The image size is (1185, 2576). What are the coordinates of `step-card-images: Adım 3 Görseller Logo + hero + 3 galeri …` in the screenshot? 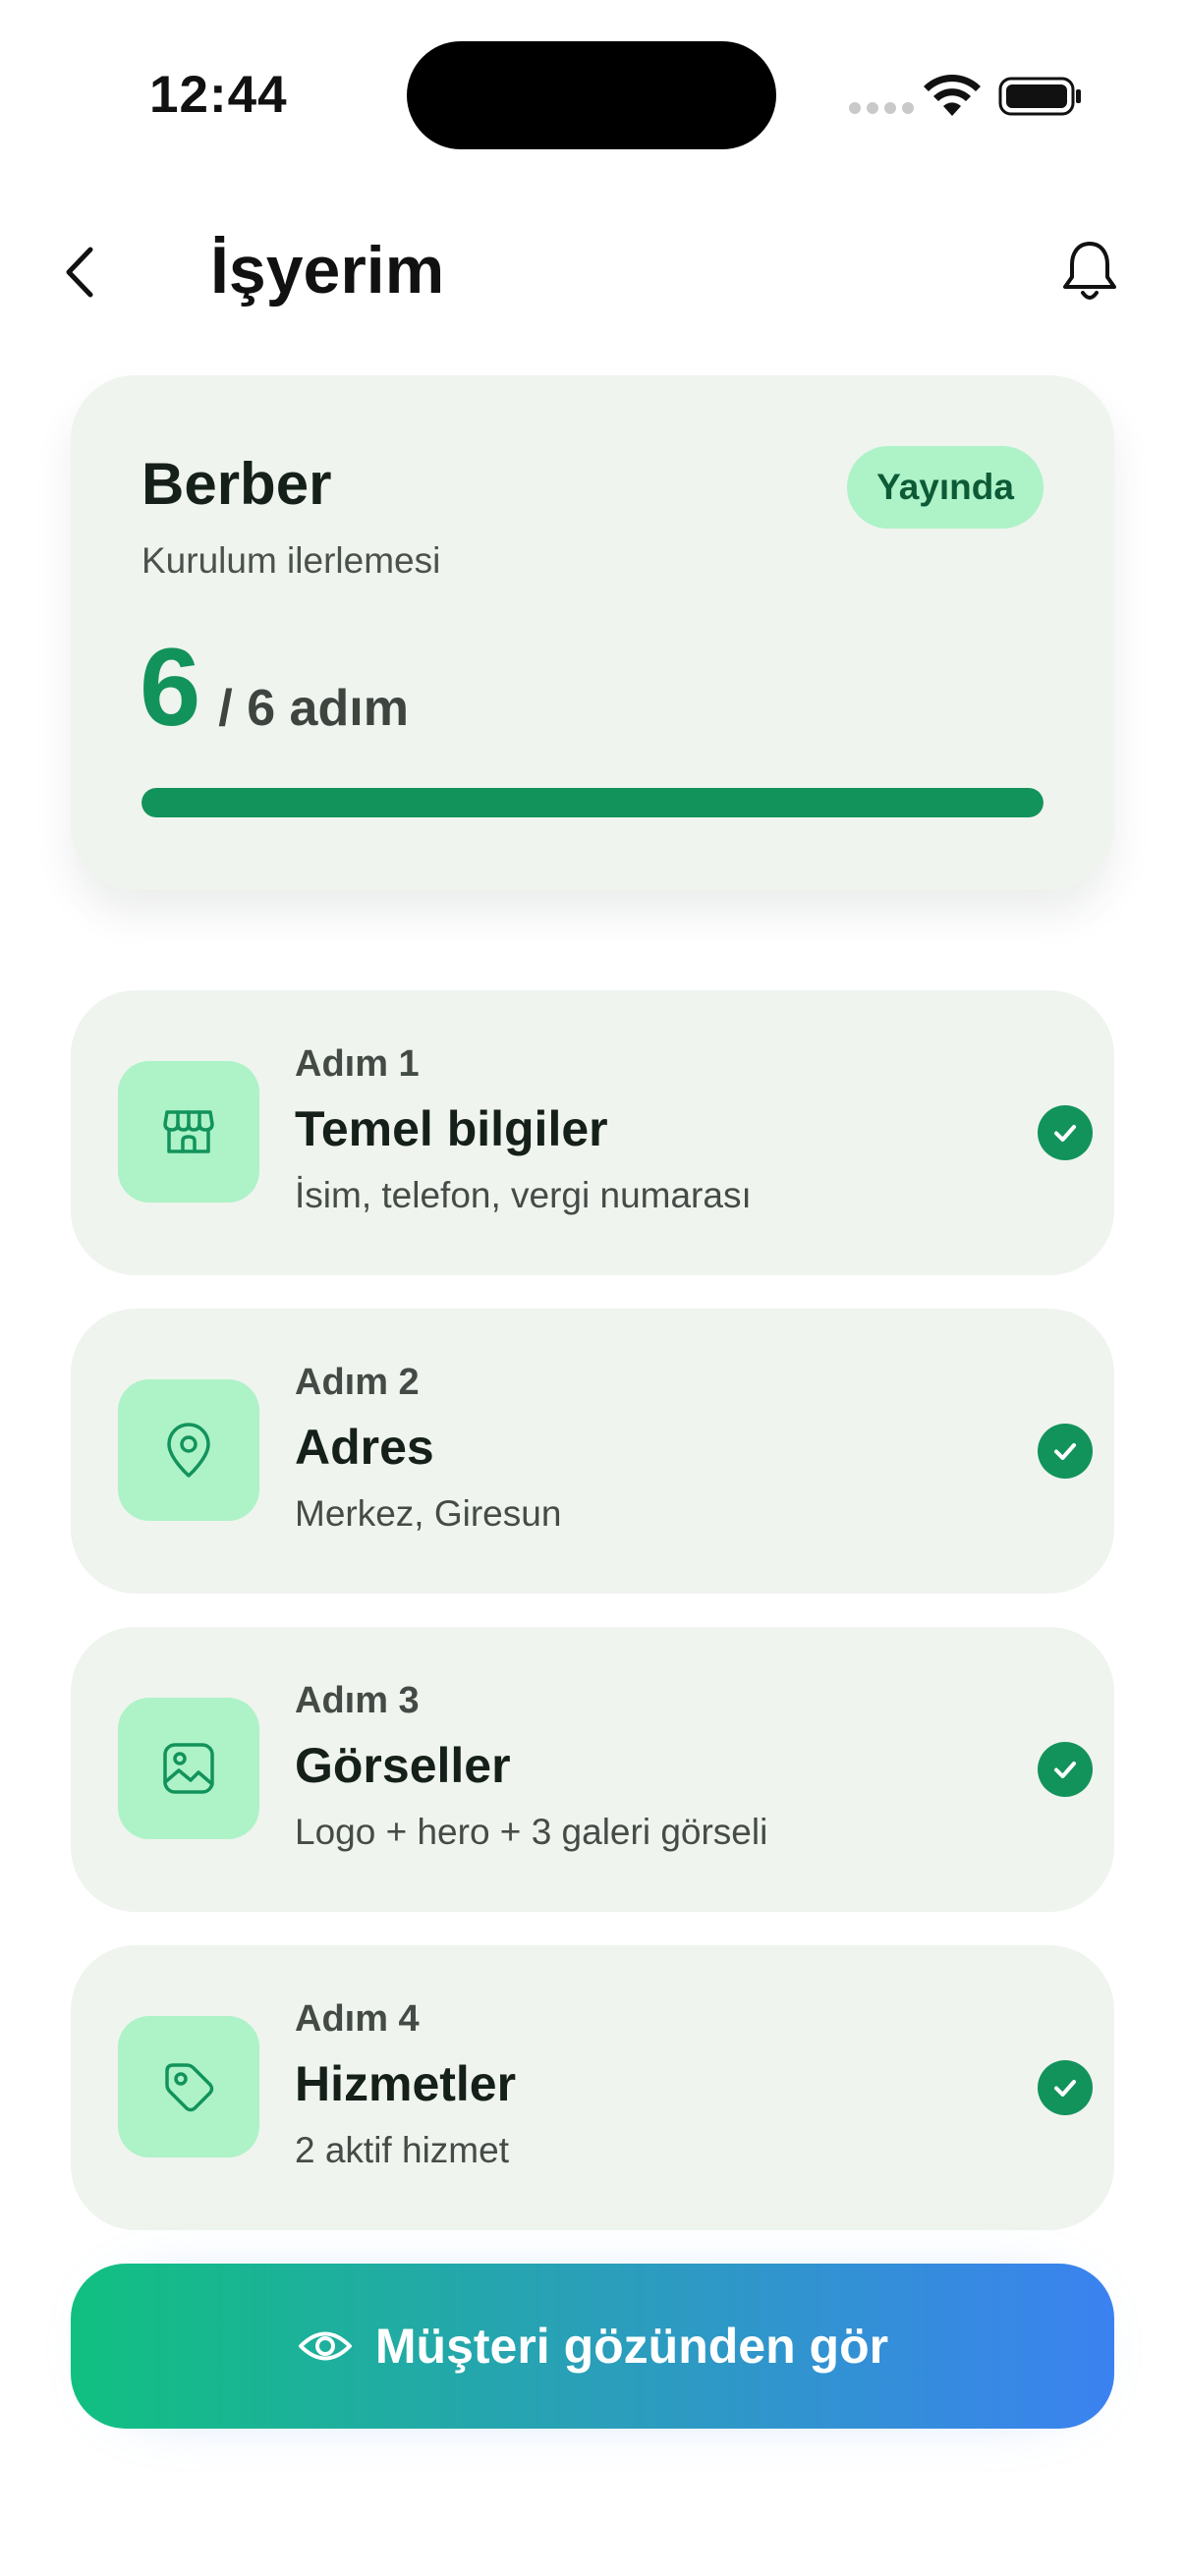 It's located at (592, 1769).